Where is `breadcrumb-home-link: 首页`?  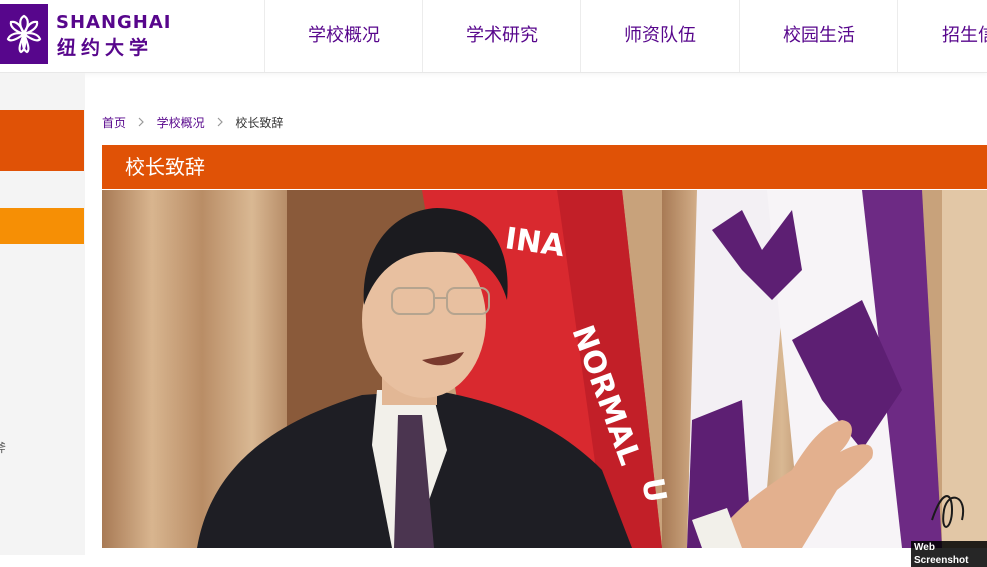
breadcrumb-home-link: 首页 is located at coordinates (114, 122).